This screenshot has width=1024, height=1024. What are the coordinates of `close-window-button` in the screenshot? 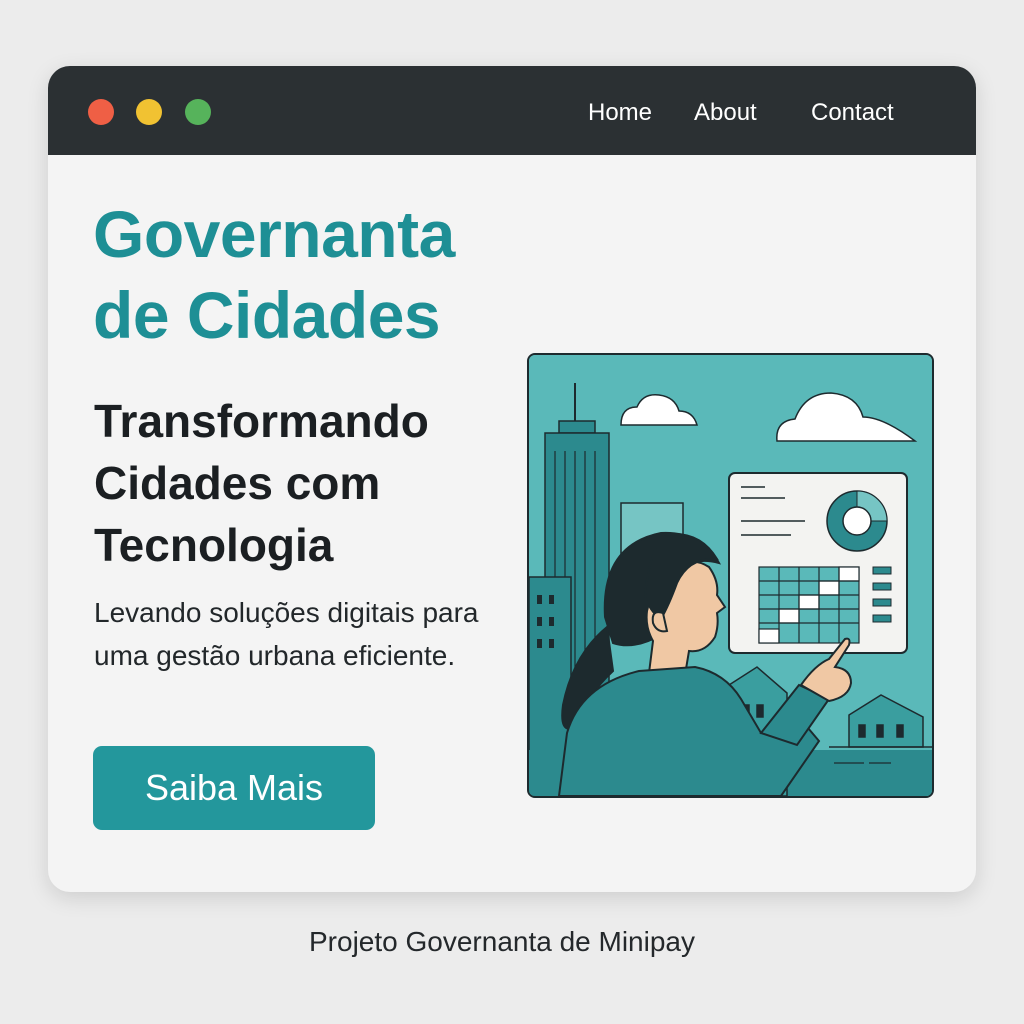 It's located at (101, 112).